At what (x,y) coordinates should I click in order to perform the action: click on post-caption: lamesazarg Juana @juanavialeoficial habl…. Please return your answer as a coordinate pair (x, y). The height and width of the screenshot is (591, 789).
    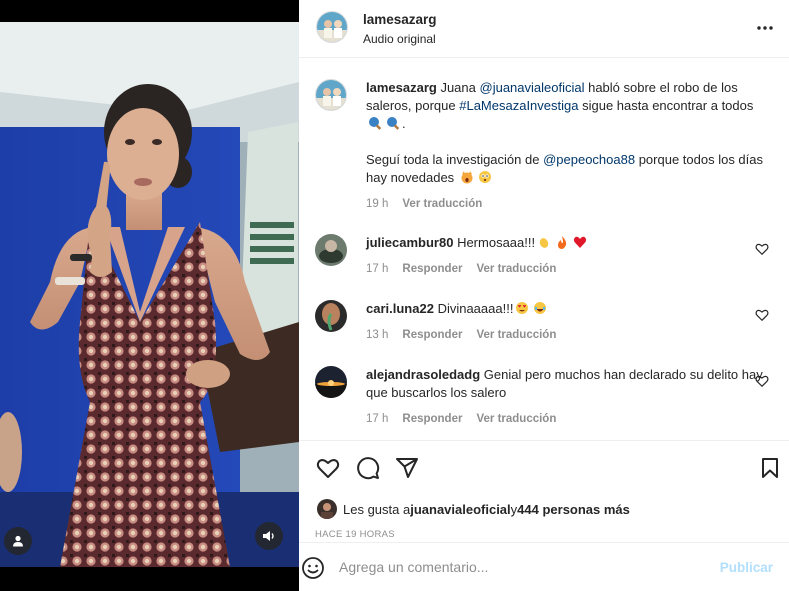
    Looking at the image, I should click on (545, 149).